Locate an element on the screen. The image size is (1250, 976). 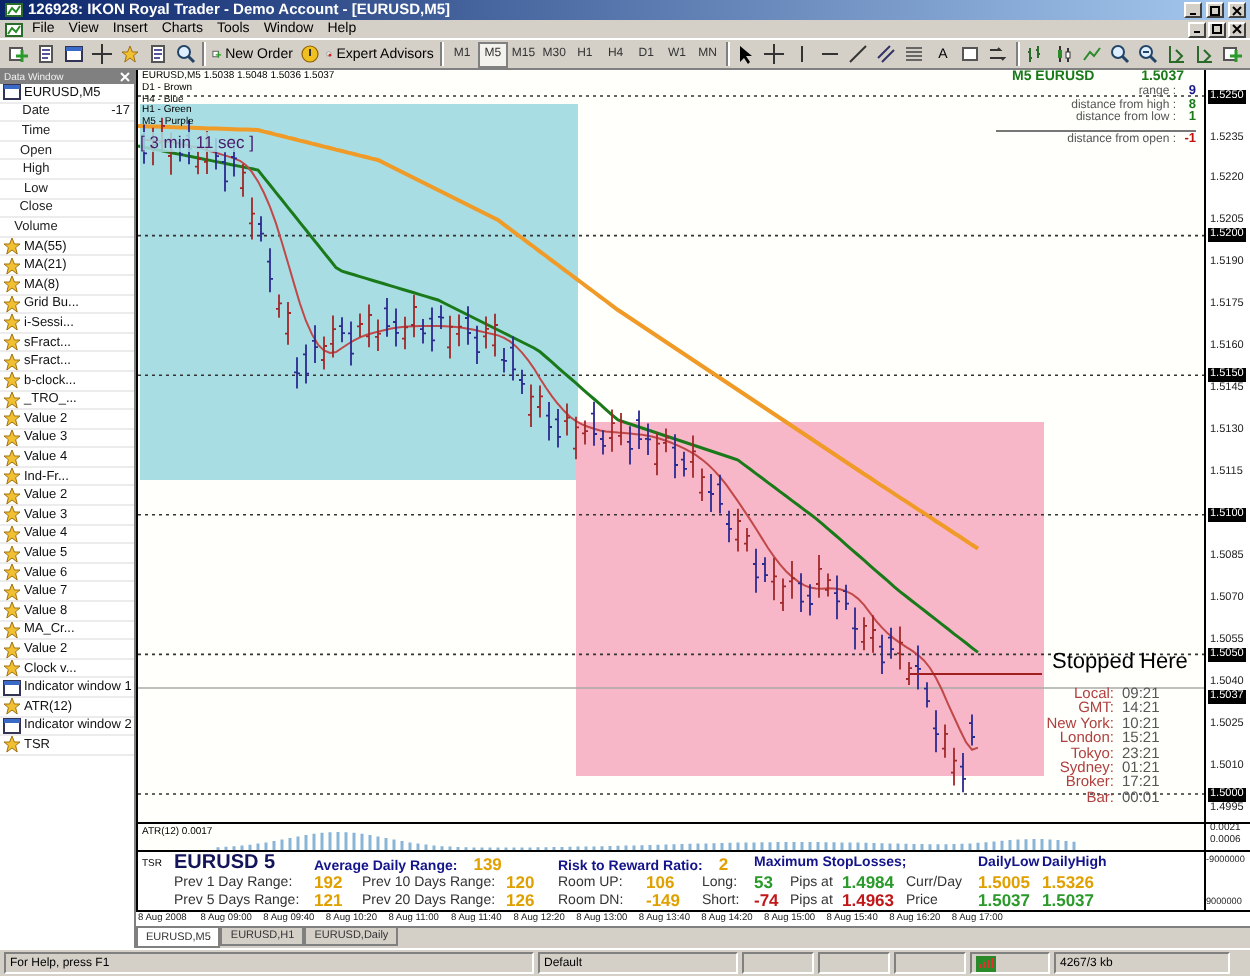
indicators-button is located at coordinates (1232, 54).